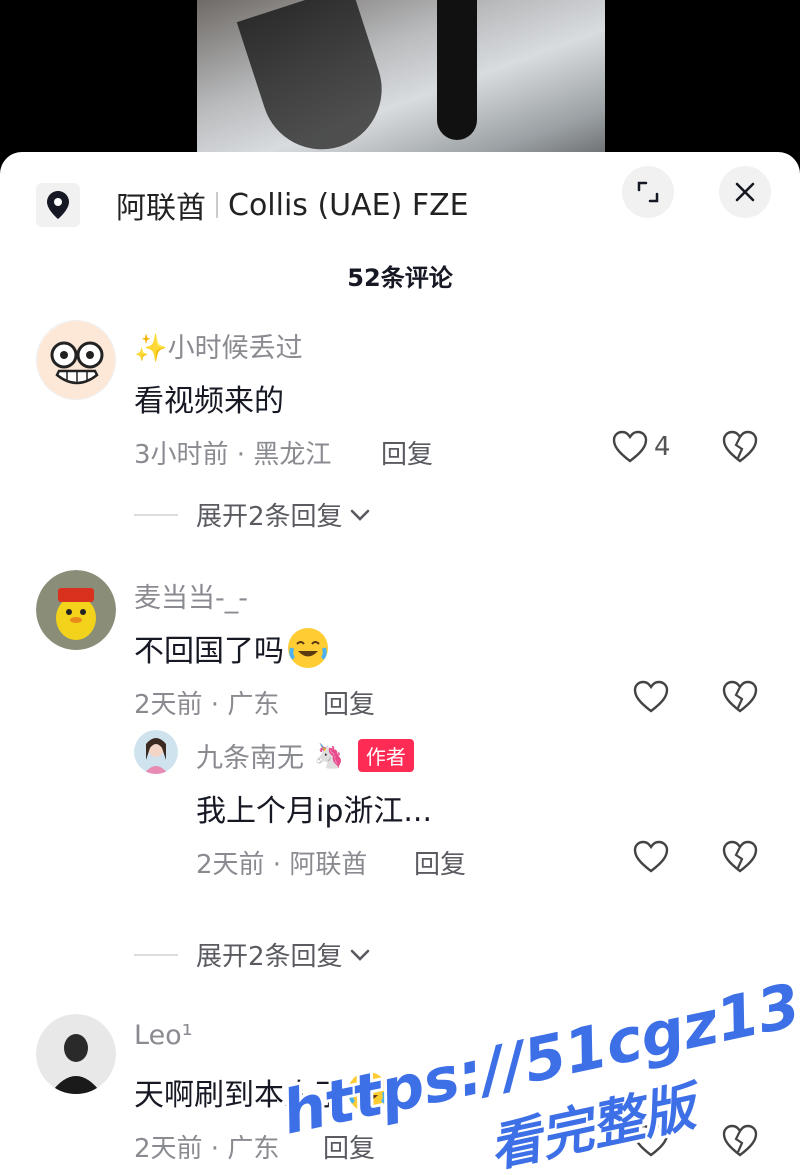  Describe the element at coordinates (457, 70) in the screenshot. I see `video-figure-detail` at that location.